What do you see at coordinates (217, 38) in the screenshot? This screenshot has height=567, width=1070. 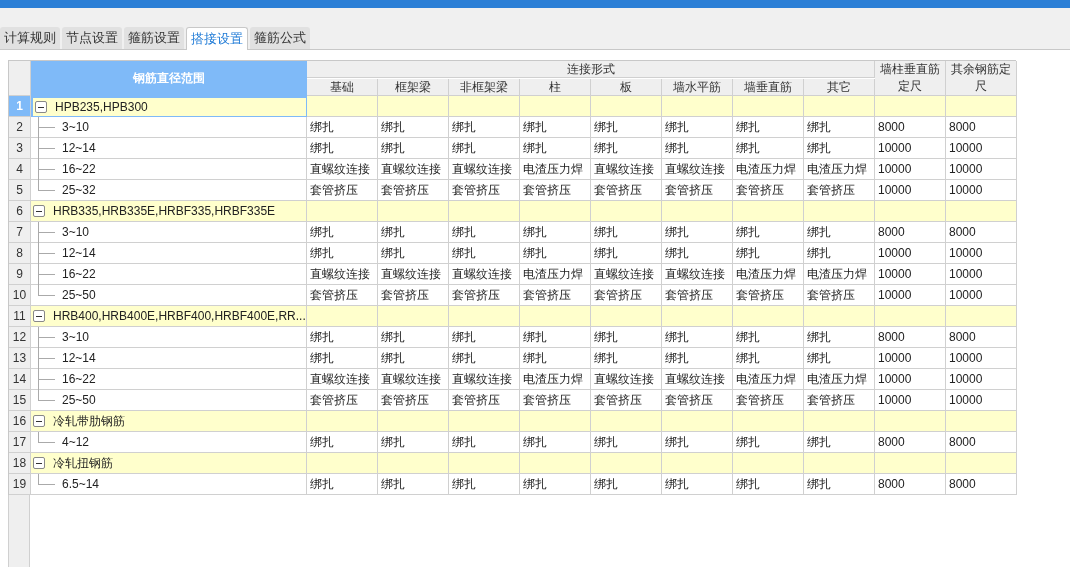 I see `tab: 搭接设置` at bounding box center [217, 38].